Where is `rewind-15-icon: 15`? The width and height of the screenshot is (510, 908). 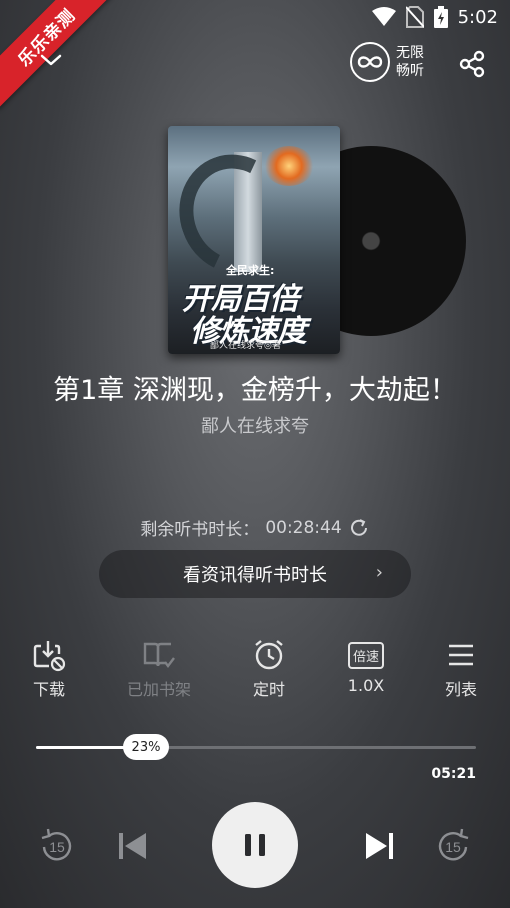
rewind-15-icon: 15 is located at coordinates (56, 844).